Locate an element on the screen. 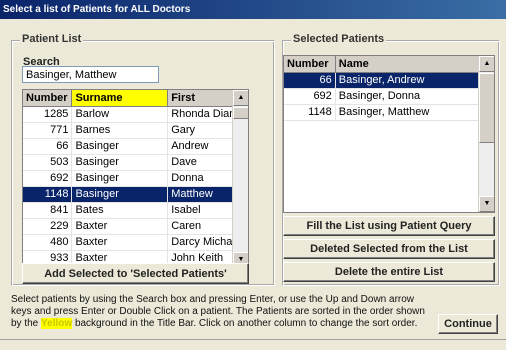 This screenshot has height=350, width=506. add-selected-button: Add Selected to 'Selected Patients' is located at coordinates (135, 273).